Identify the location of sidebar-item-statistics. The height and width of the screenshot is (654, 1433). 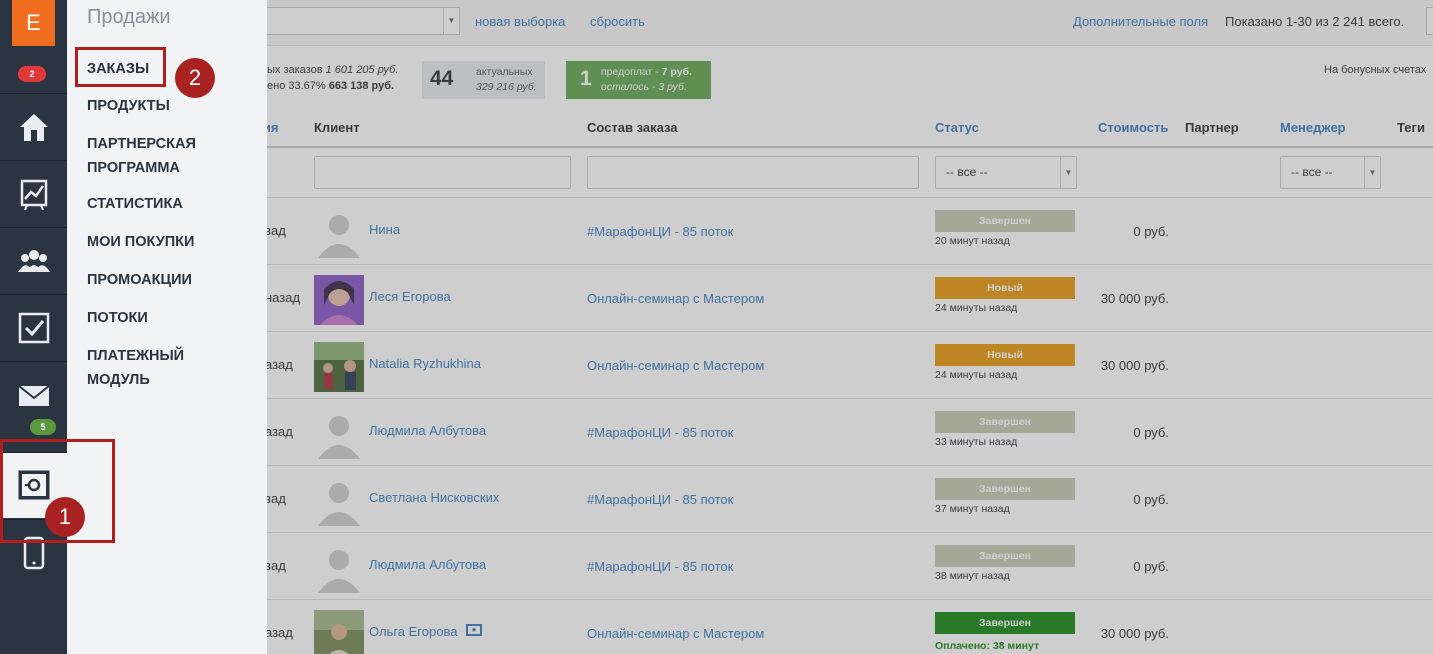
(33, 193).